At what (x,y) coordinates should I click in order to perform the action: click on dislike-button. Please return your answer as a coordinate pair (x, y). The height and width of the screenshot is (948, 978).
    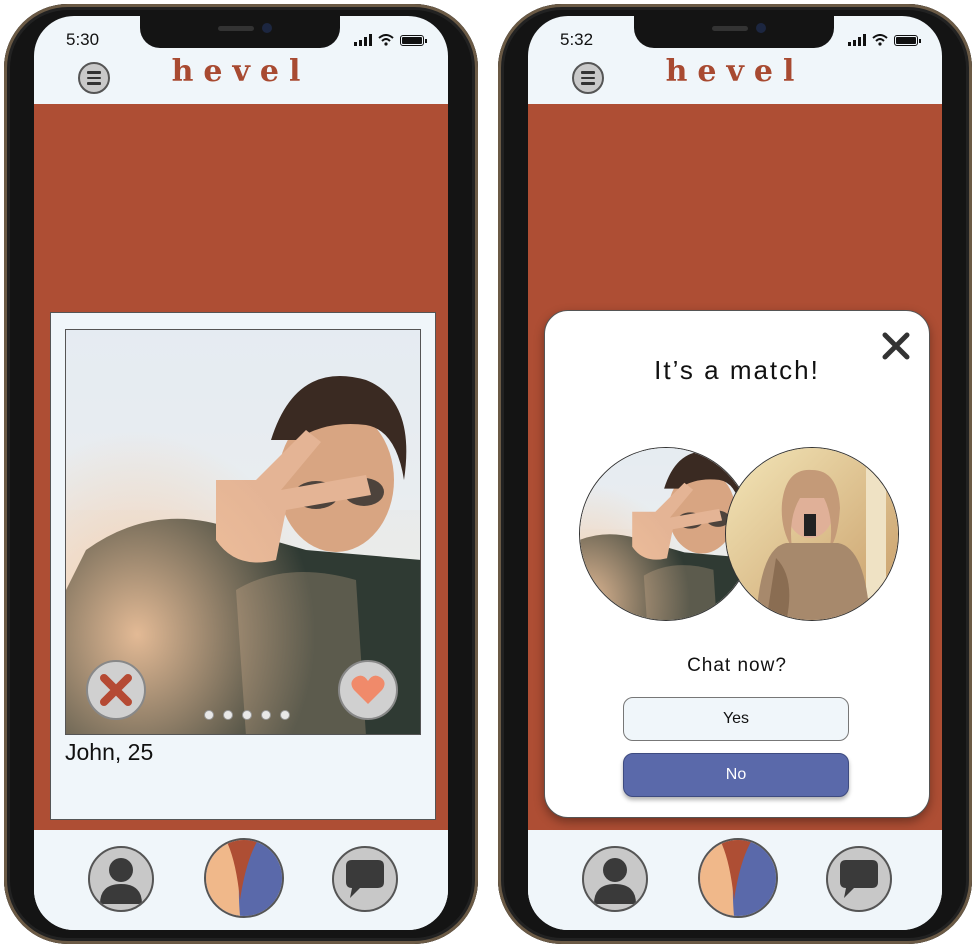
    Looking at the image, I should click on (116, 690).